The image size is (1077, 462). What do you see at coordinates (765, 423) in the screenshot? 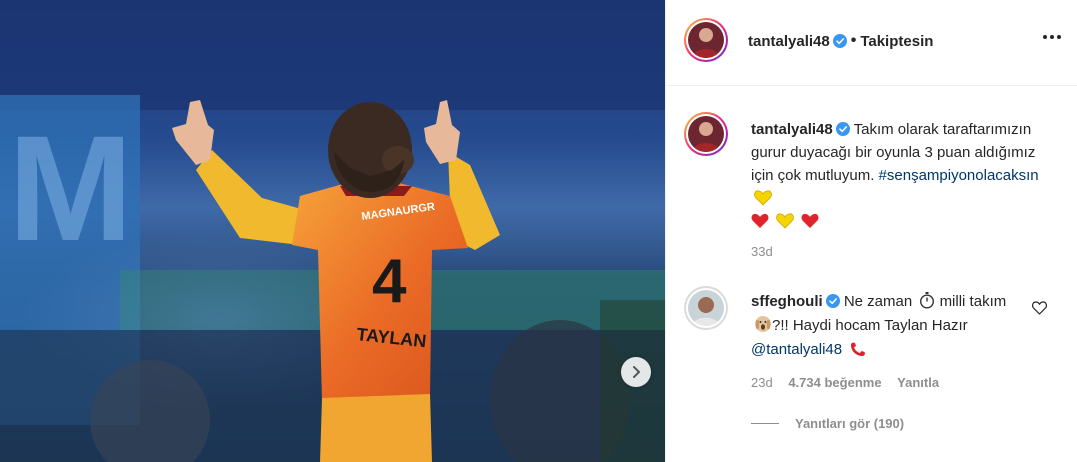
I see `replies-divider-line` at bounding box center [765, 423].